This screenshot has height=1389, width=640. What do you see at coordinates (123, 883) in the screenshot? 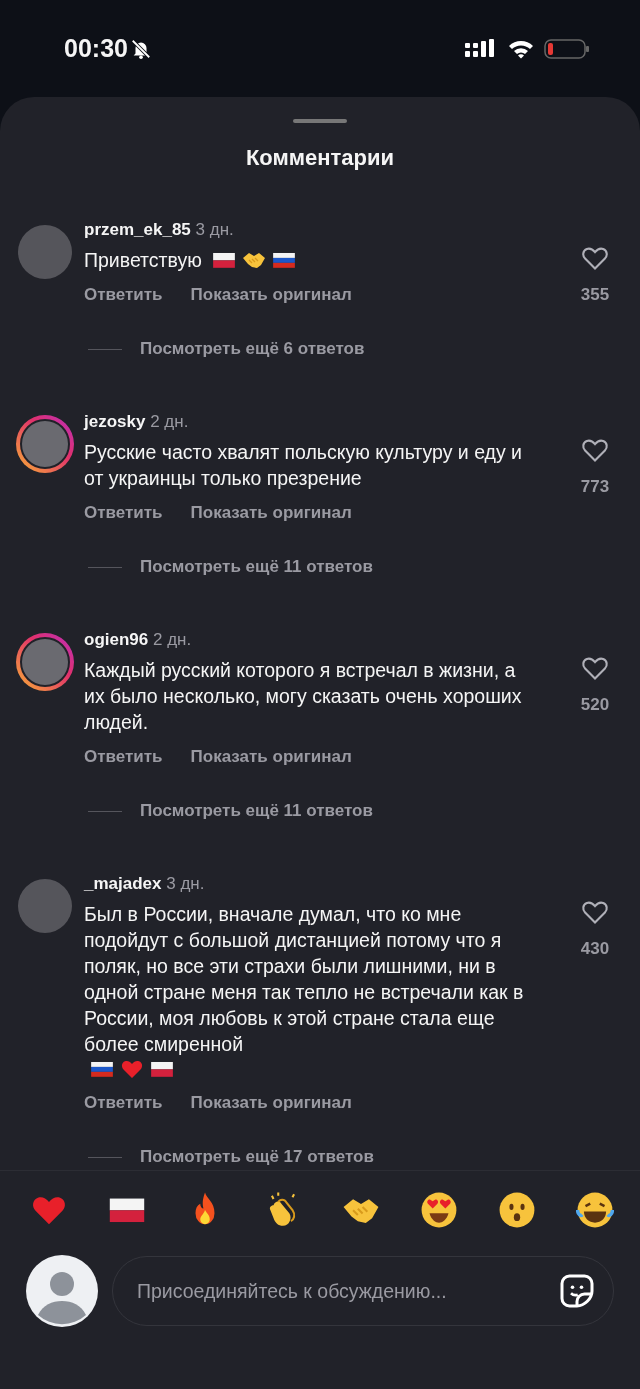
I see `username: _majadex` at bounding box center [123, 883].